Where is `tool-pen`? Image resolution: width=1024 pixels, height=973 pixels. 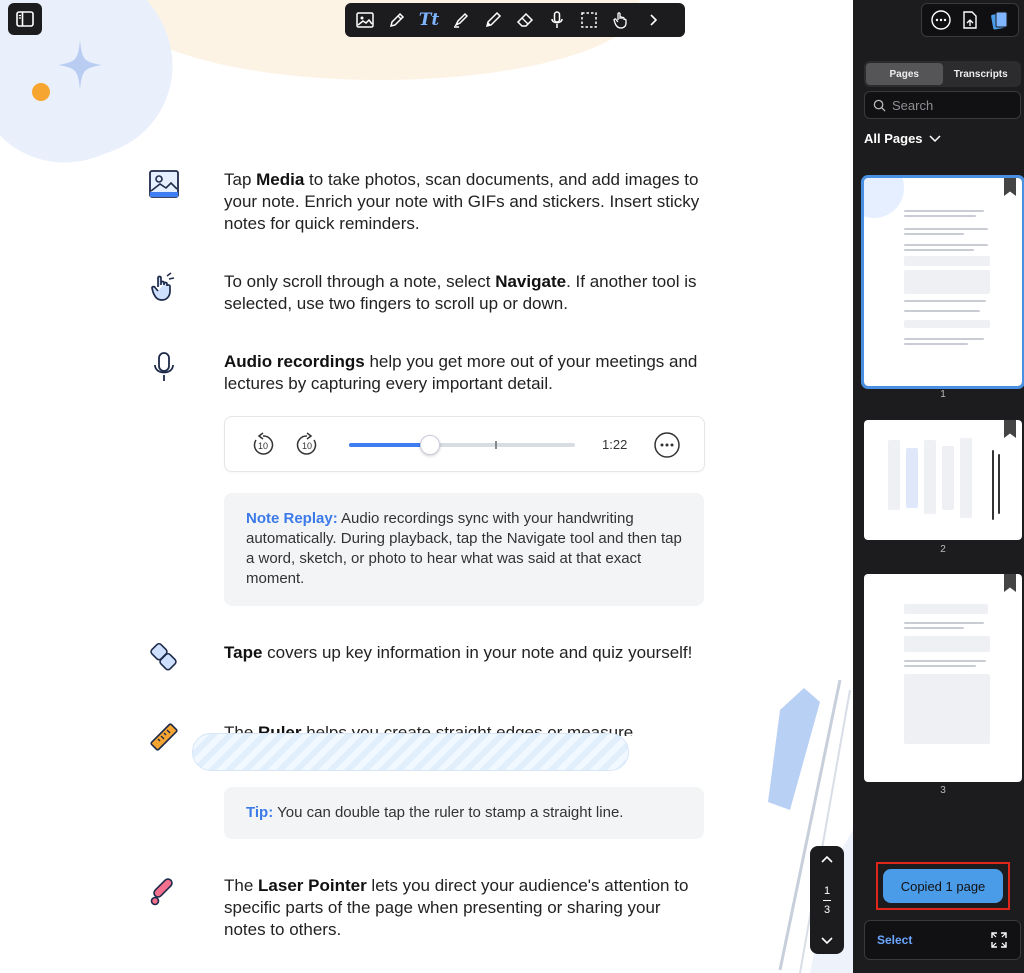
tool-pen is located at coordinates (397, 20).